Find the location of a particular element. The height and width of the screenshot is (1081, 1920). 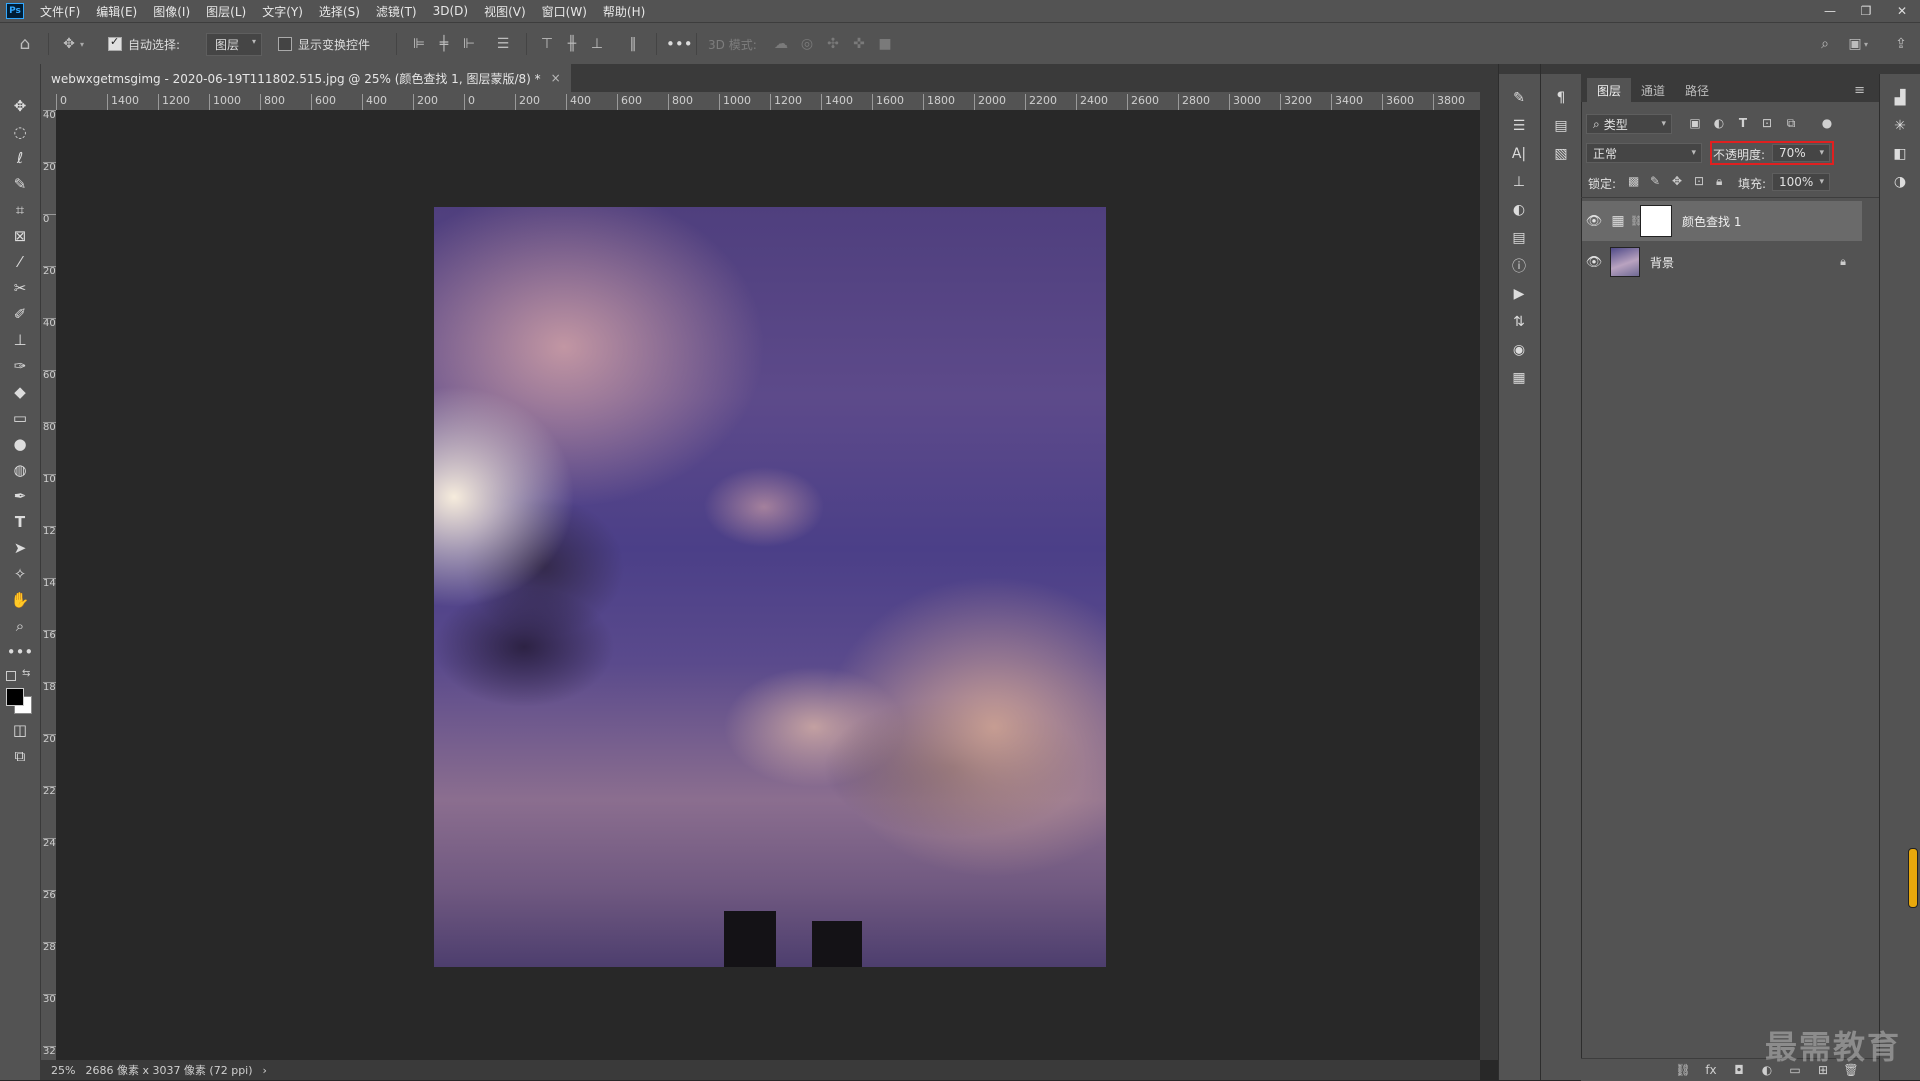

layer-mask-thumbnail is located at coordinates (1656, 221).